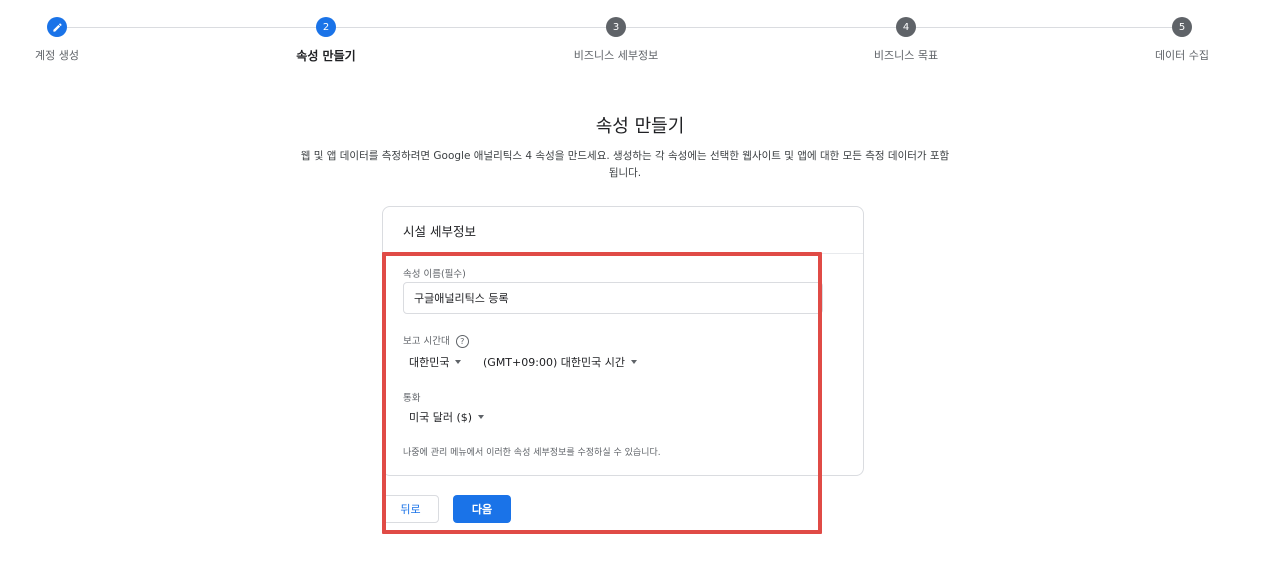  What do you see at coordinates (462, 341) in the screenshot?
I see `help-icon: ?` at bounding box center [462, 341].